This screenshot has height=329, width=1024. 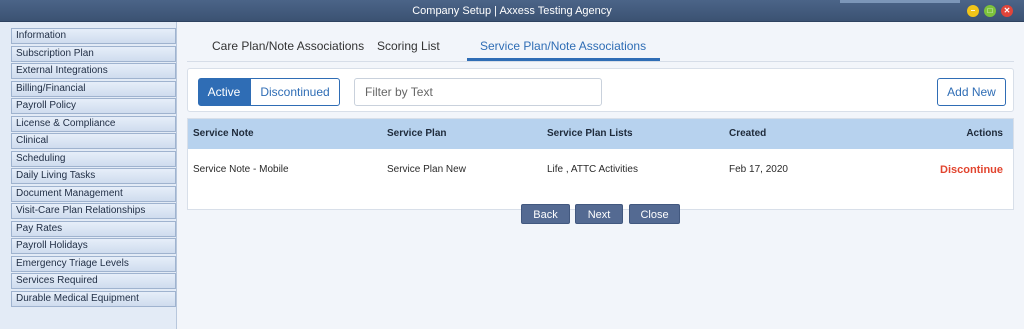 I want to click on sidebar-item-services-required: Services Required, so click(x=93, y=281).